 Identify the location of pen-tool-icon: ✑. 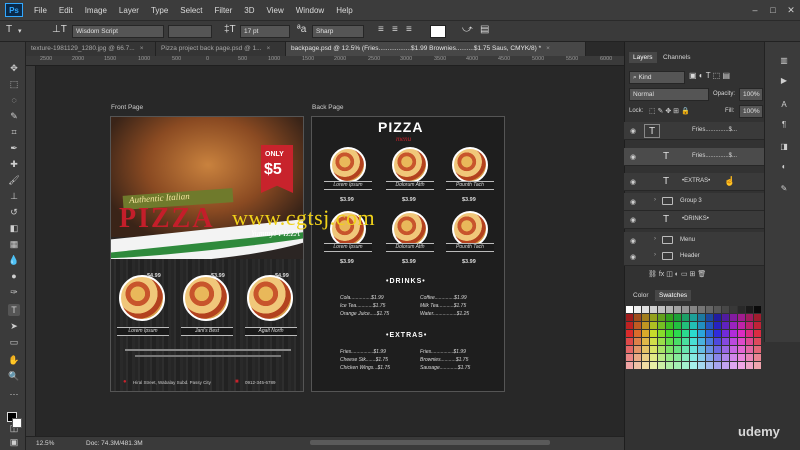
(14, 292).